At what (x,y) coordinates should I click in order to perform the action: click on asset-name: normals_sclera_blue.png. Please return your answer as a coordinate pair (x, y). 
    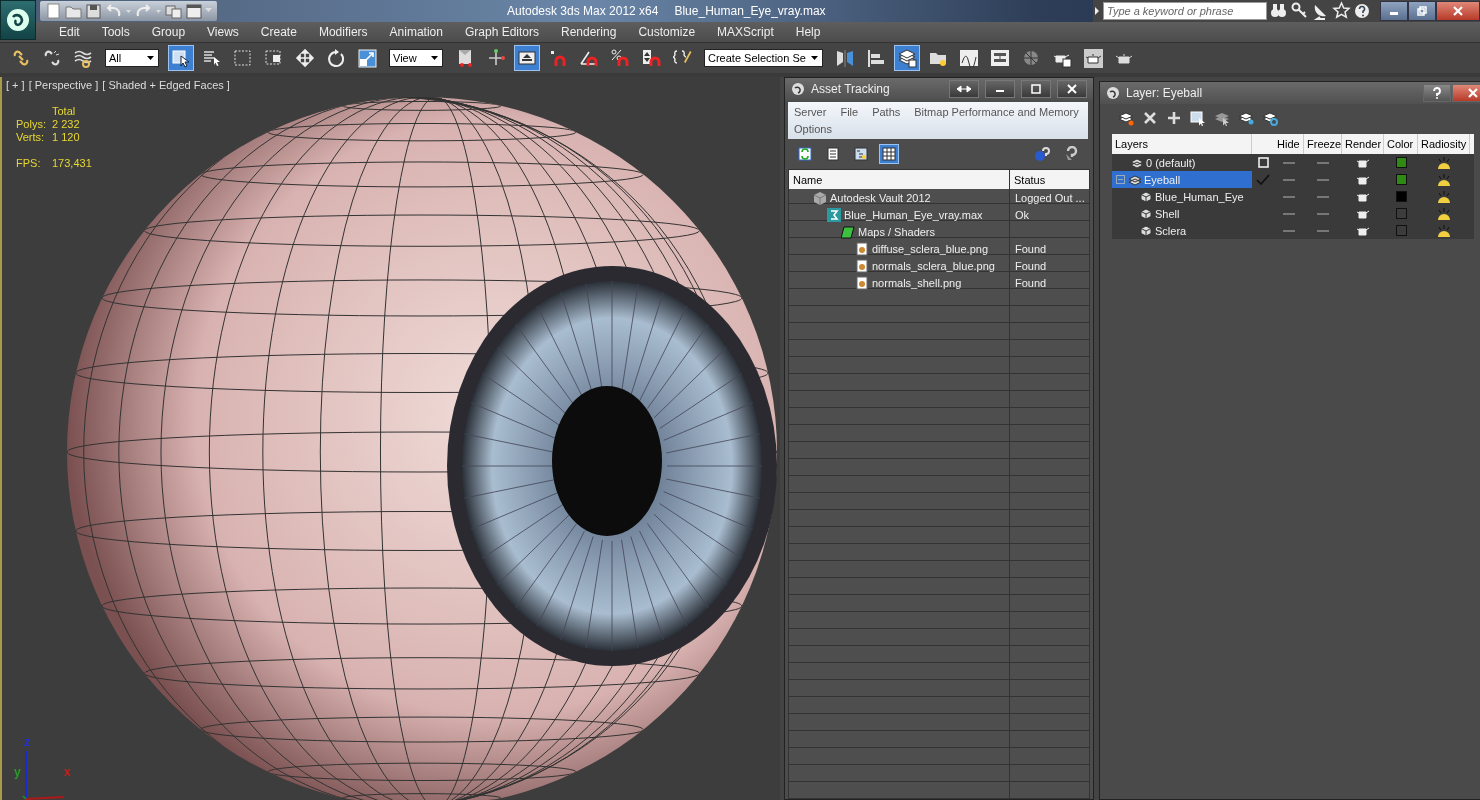
    Looking at the image, I should click on (933, 265).